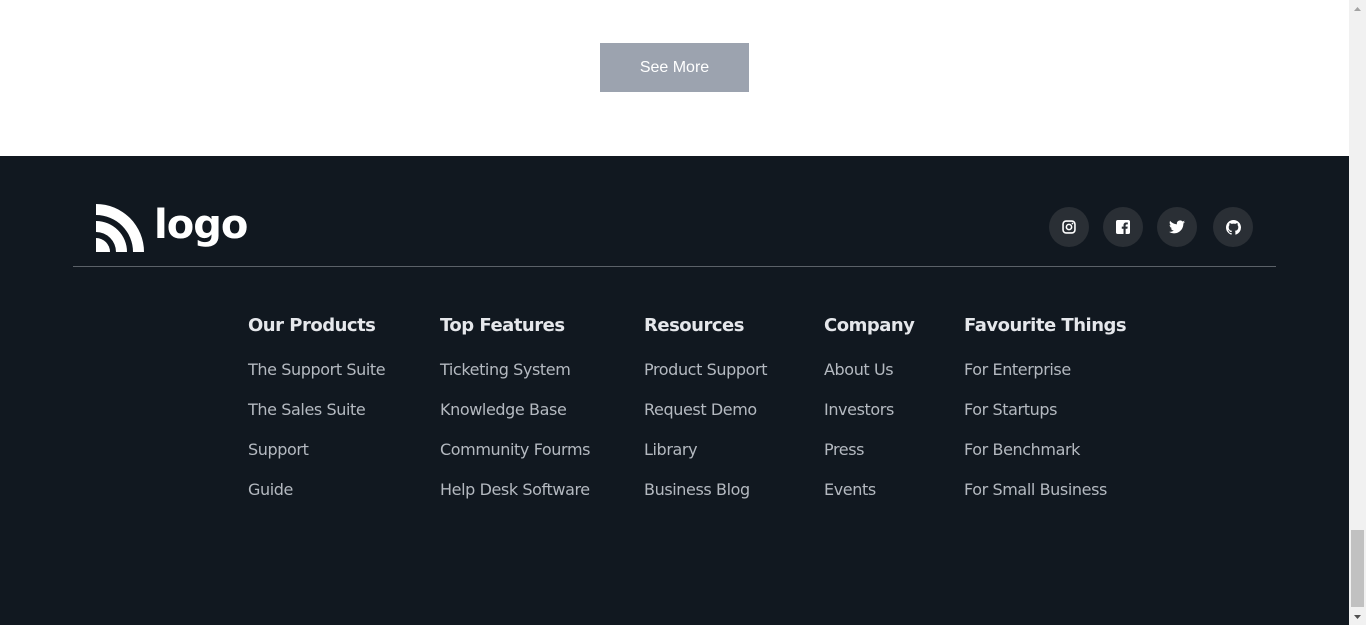 The width and height of the screenshot is (1366, 625). What do you see at coordinates (312, 325) in the screenshot?
I see `column-title: Our Products` at bounding box center [312, 325].